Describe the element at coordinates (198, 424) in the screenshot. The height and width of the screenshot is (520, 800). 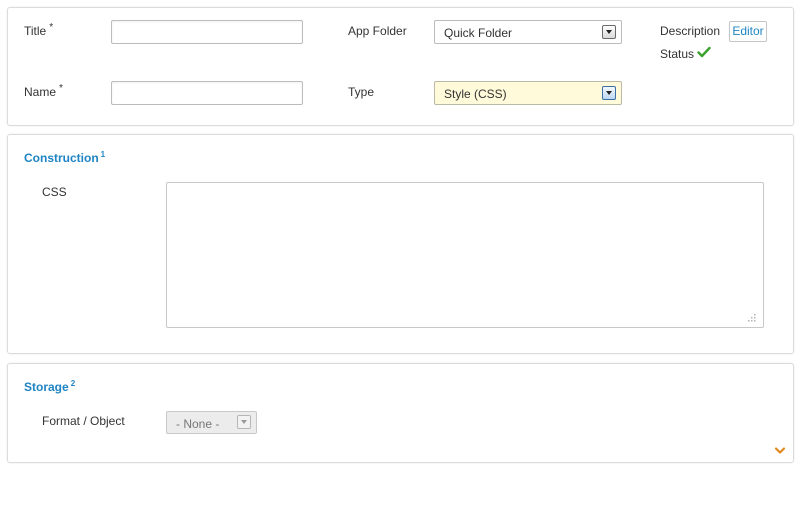
I see `format-object-value: - None -` at that location.